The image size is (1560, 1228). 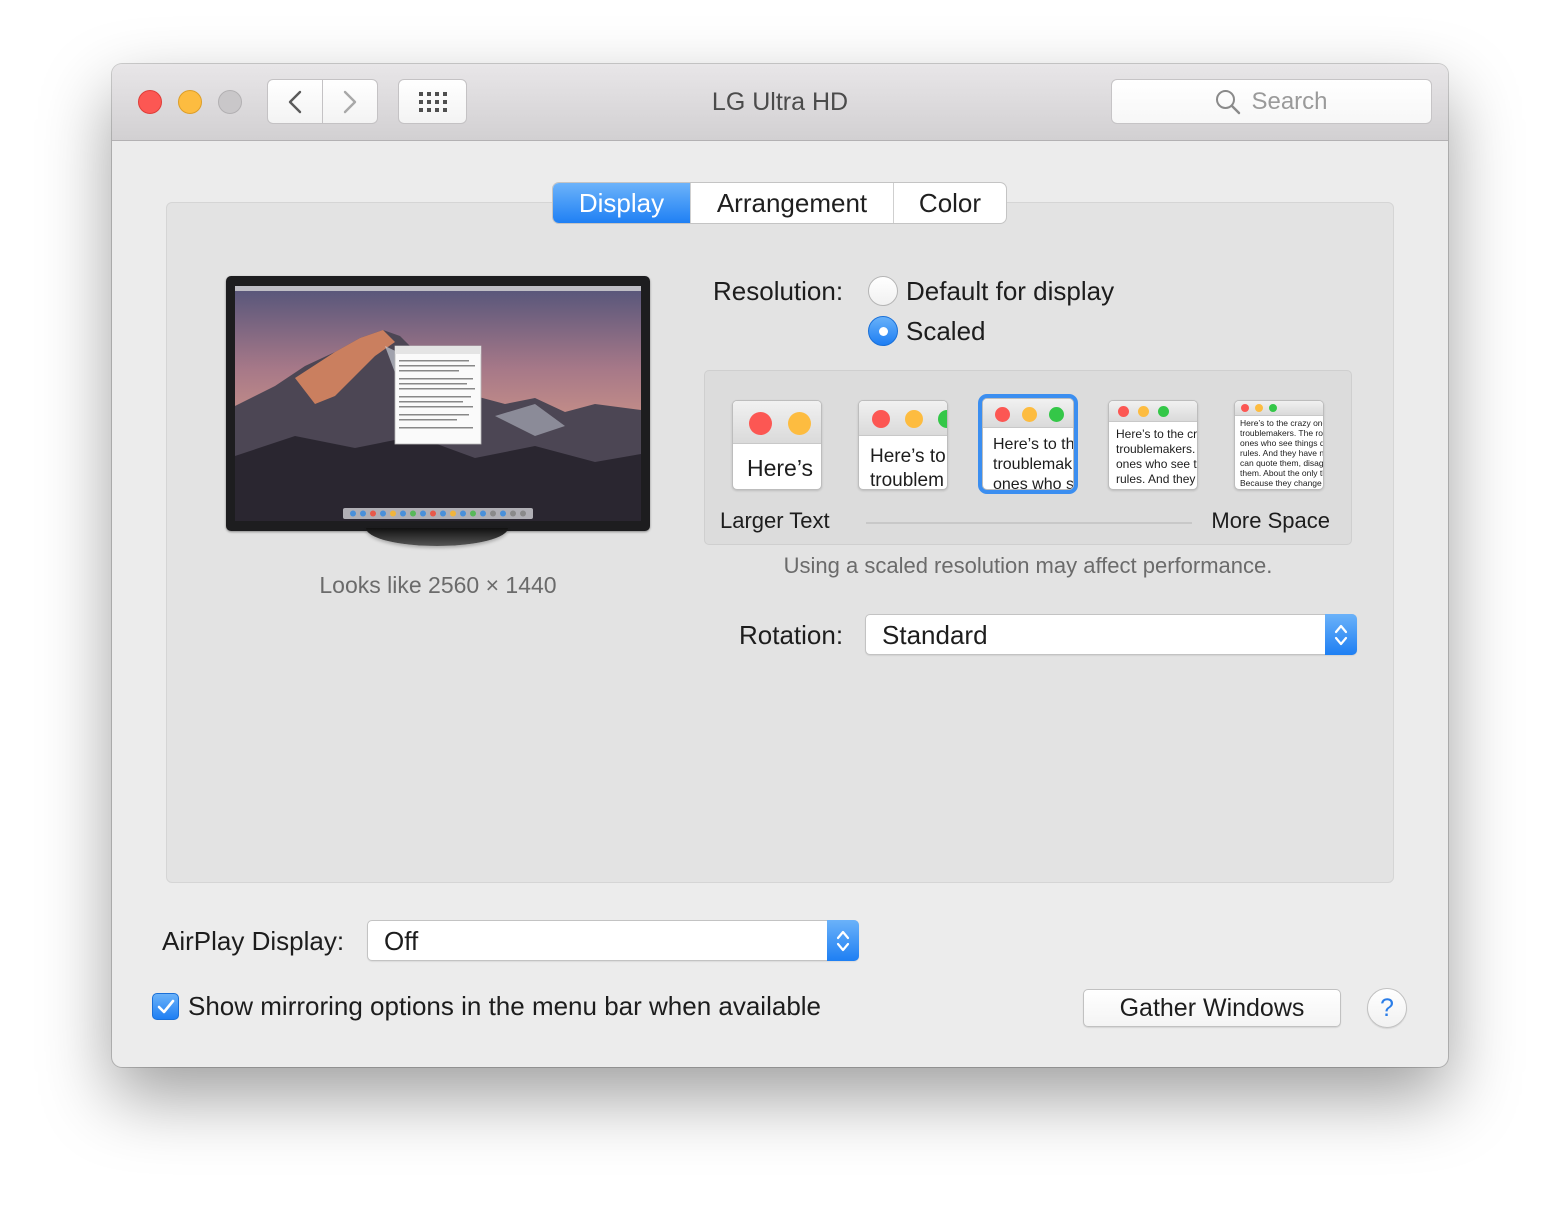 I want to click on checkmark-icon, so click(x=165, y=1006).